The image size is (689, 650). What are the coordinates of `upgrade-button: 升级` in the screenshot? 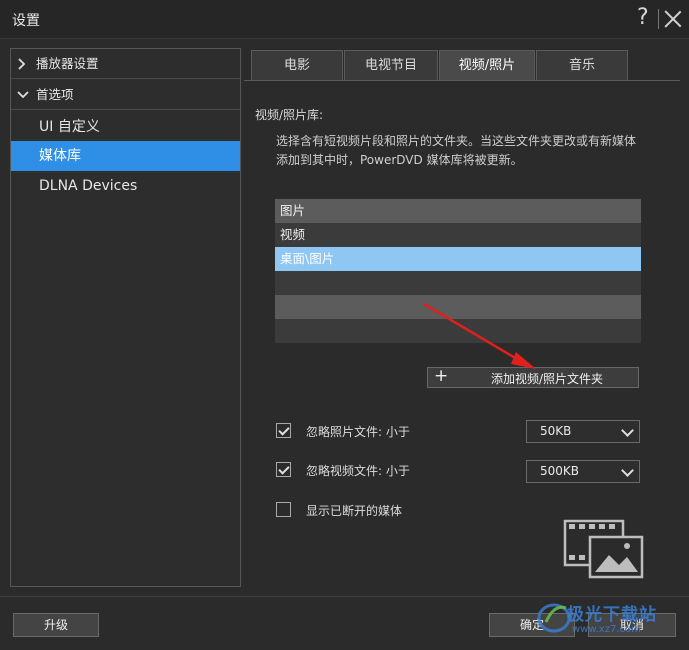 It's located at (56, 625).